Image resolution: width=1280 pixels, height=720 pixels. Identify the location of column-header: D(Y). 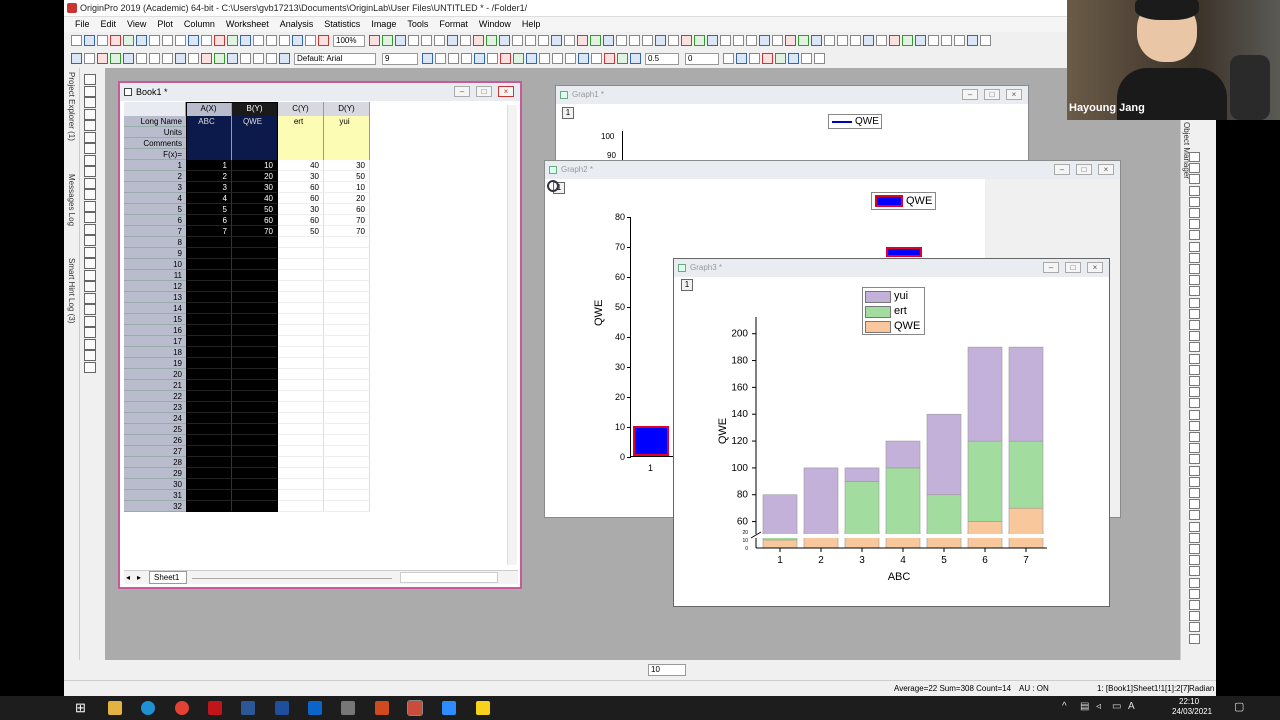
(347, 109).